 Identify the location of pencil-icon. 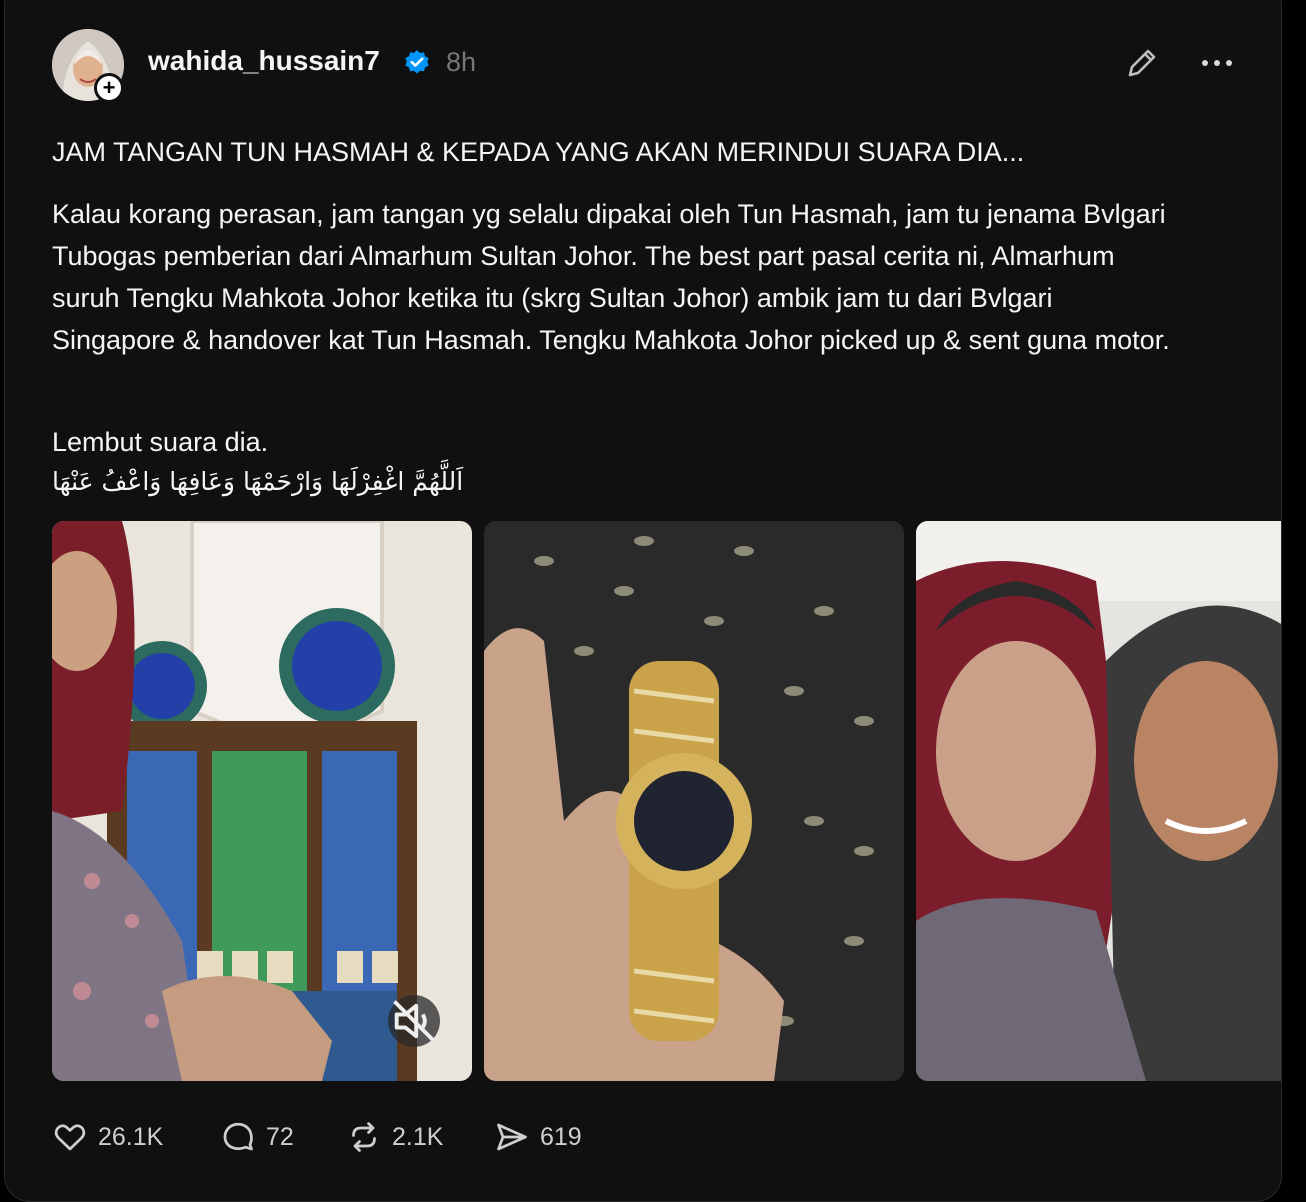
(1142, 63).